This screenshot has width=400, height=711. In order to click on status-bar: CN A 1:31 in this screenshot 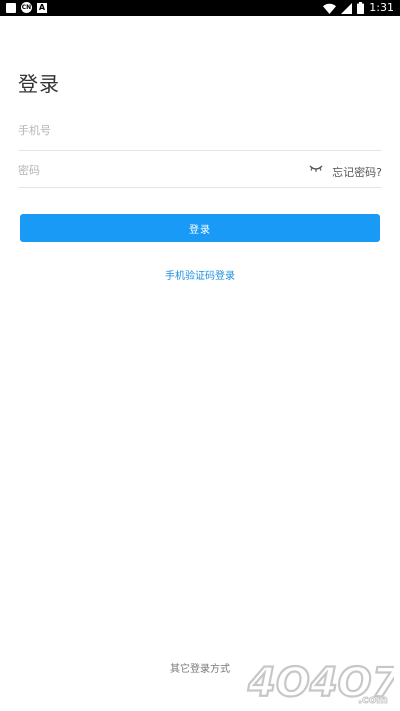, I will do `click(200, 8)`.